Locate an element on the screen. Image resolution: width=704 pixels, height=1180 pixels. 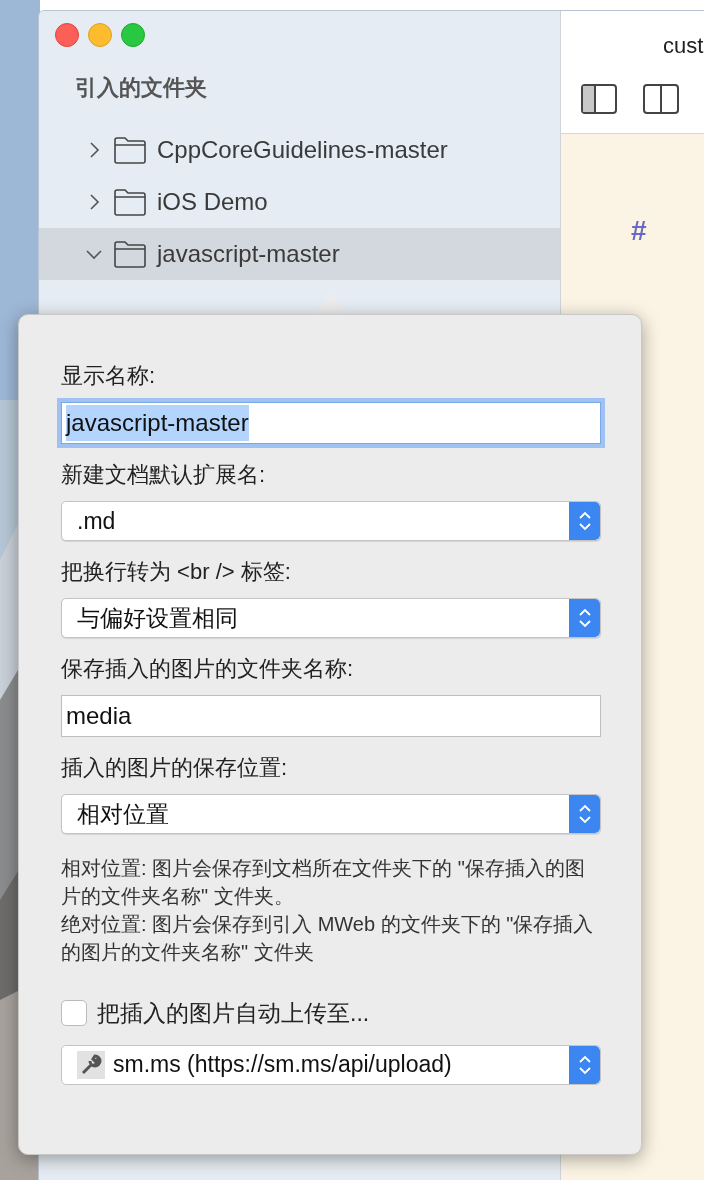
sidebar-toggle-icon is located at coordinates (599, 99).